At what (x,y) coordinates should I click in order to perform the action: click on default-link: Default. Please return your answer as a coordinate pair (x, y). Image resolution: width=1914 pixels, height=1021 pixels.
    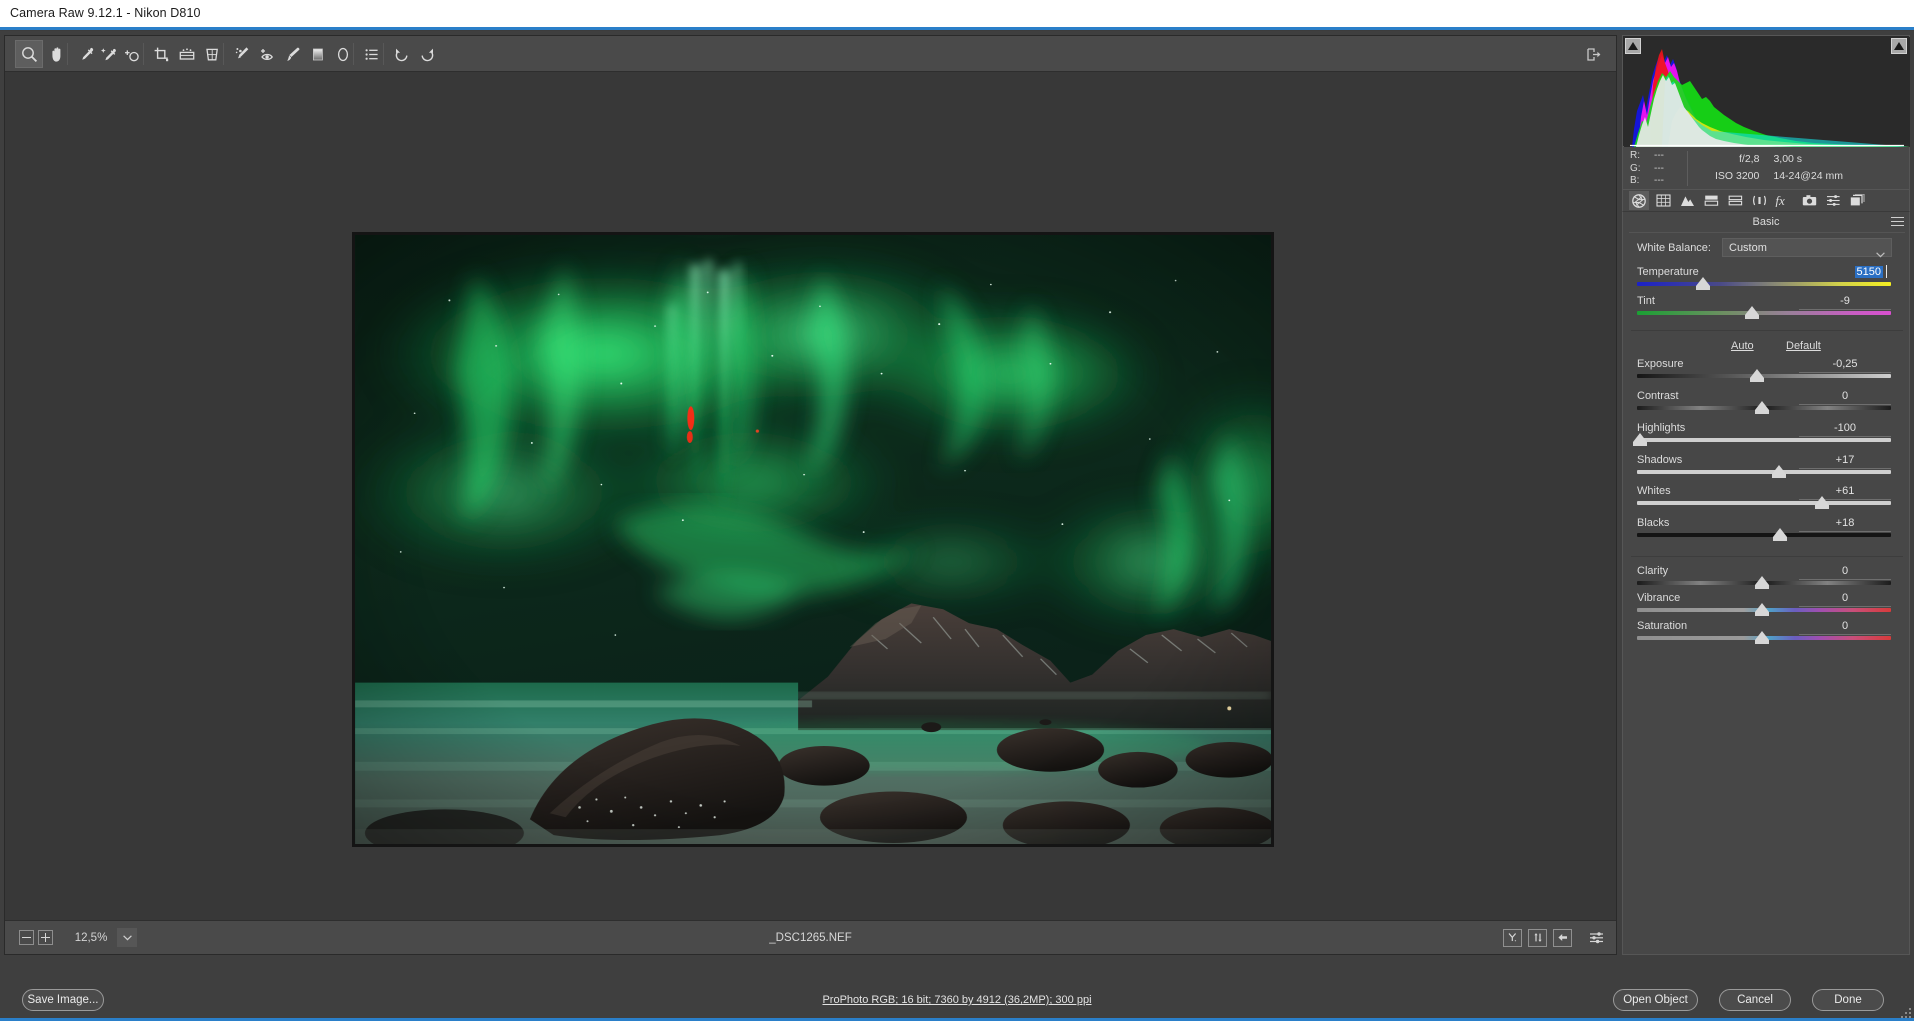
    Looking at the image, I should click on (1803, 346).